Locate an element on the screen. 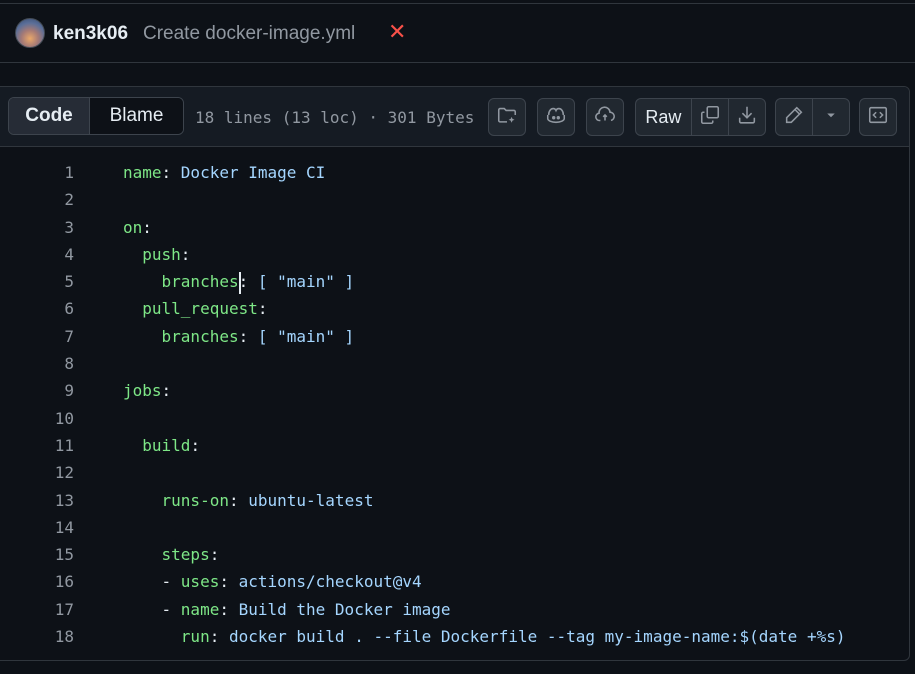  code-line: 1 name: Docker Image CI is located at coordinates (454, 172).